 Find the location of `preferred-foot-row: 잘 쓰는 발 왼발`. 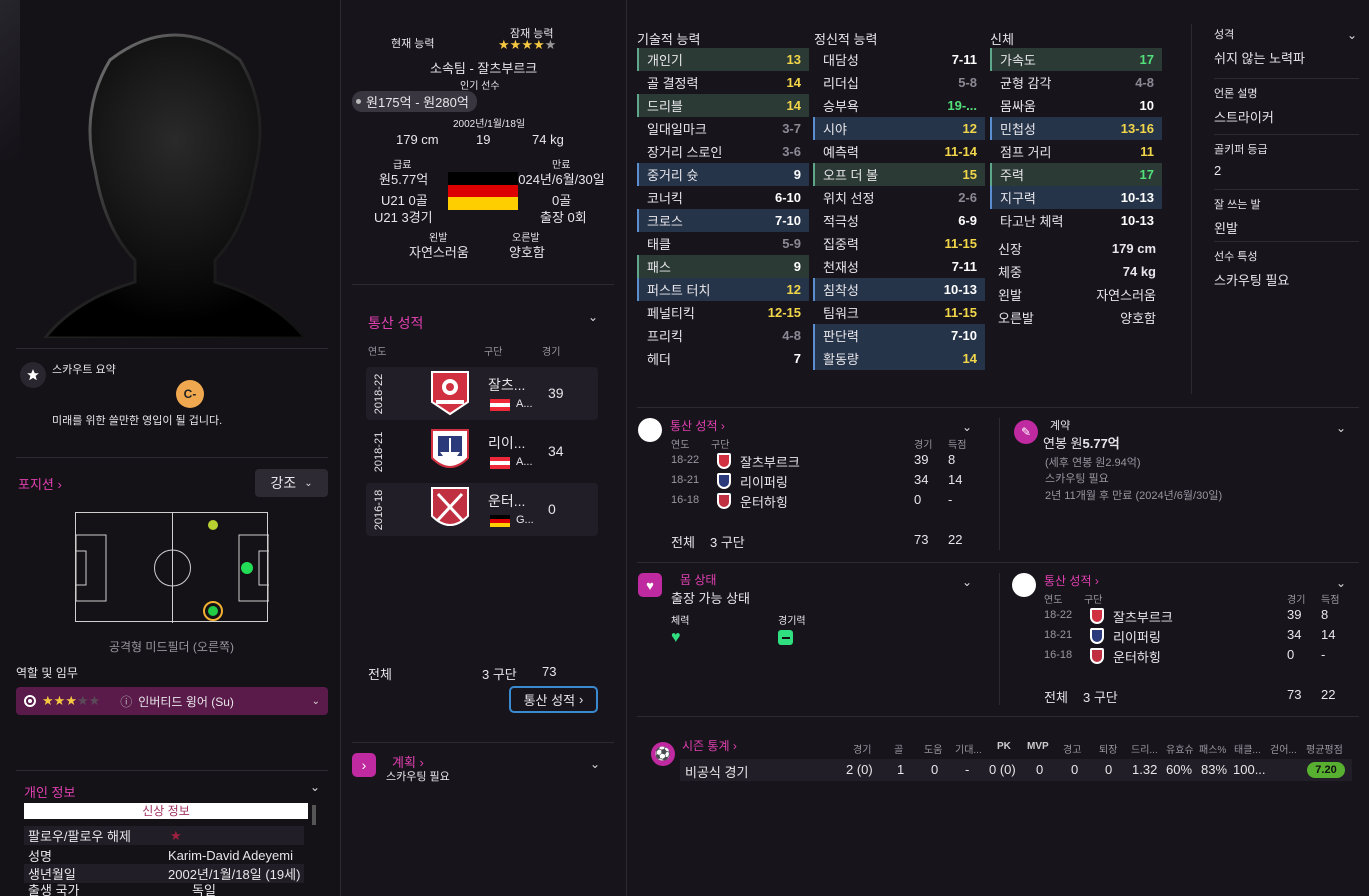

preferred-foot-row: 잘 쓰는 발 왼발 is located at coordinates (1286, 215).